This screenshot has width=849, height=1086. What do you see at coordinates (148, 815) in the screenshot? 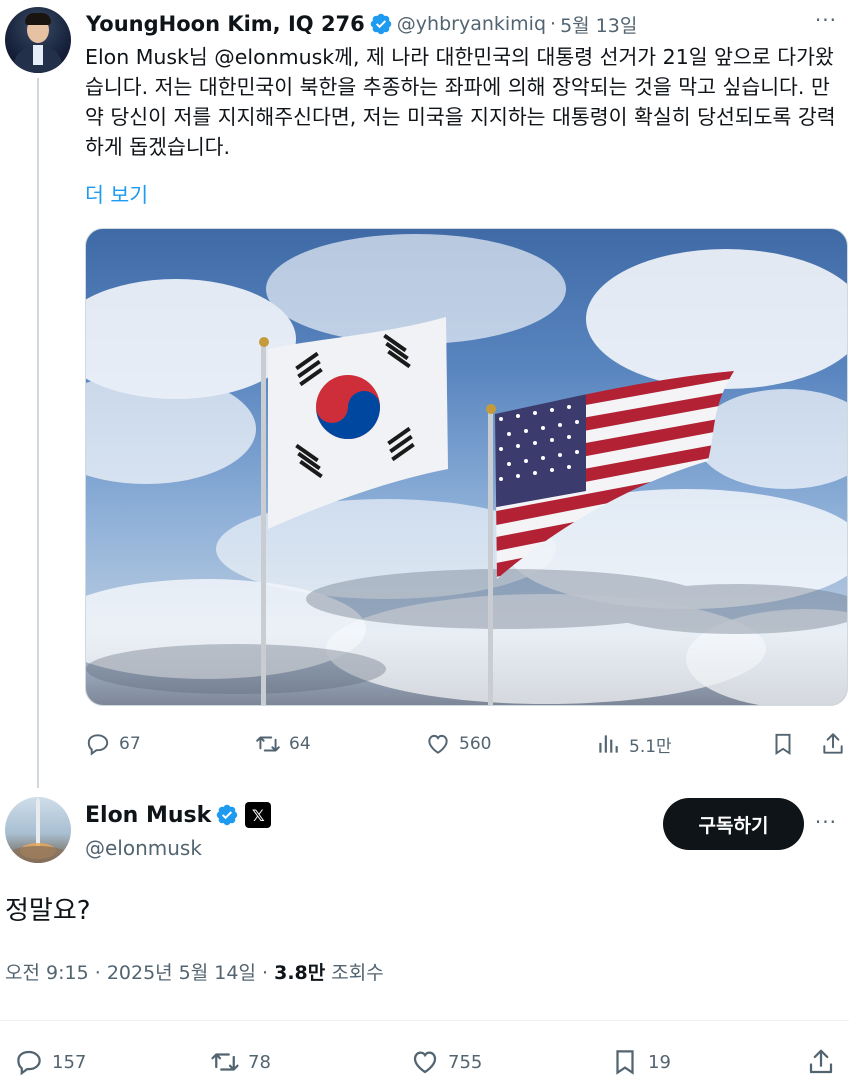
I see `reply-author-name: Elon Musk` at bounding box center [148, 815].